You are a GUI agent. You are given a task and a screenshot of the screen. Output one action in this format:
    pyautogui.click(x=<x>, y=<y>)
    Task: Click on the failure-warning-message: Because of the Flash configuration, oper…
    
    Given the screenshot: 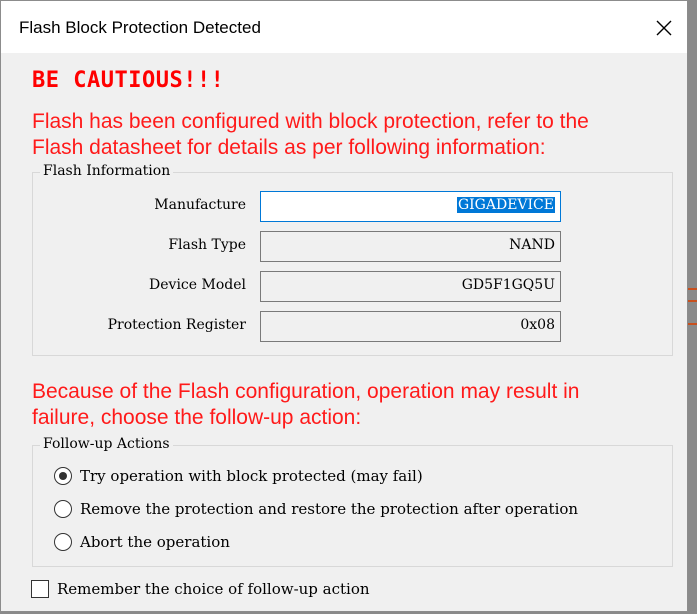 What is the action you would take?
    pyautogui.click(x=354, y=405)
    